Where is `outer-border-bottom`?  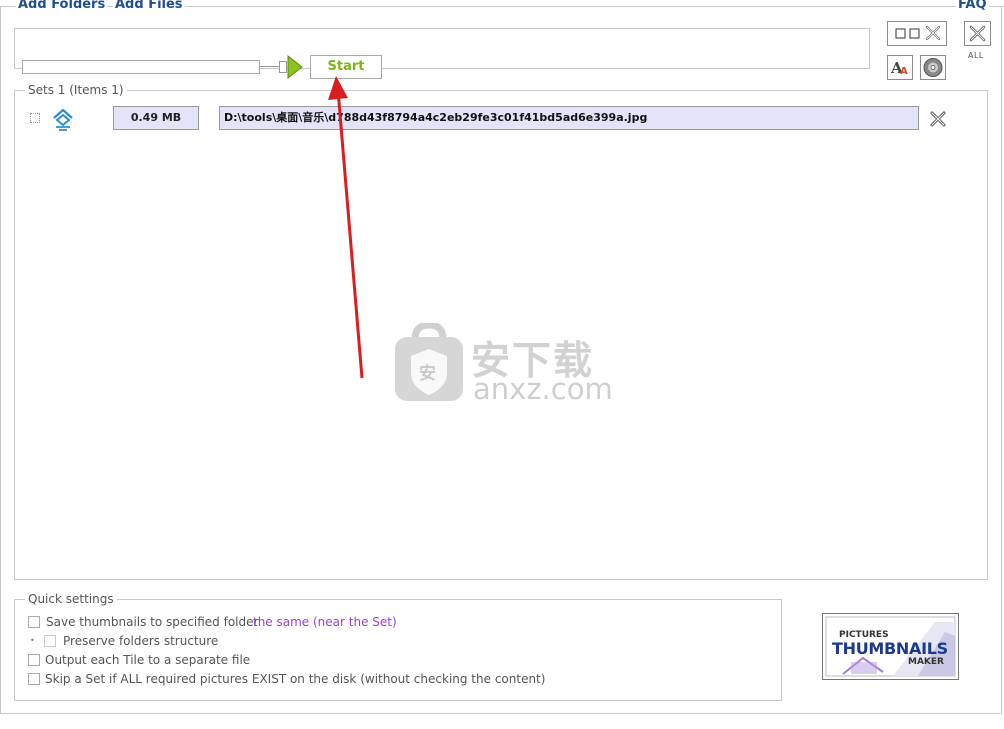 outer-border-bottom is located at coordinates (501, 713).